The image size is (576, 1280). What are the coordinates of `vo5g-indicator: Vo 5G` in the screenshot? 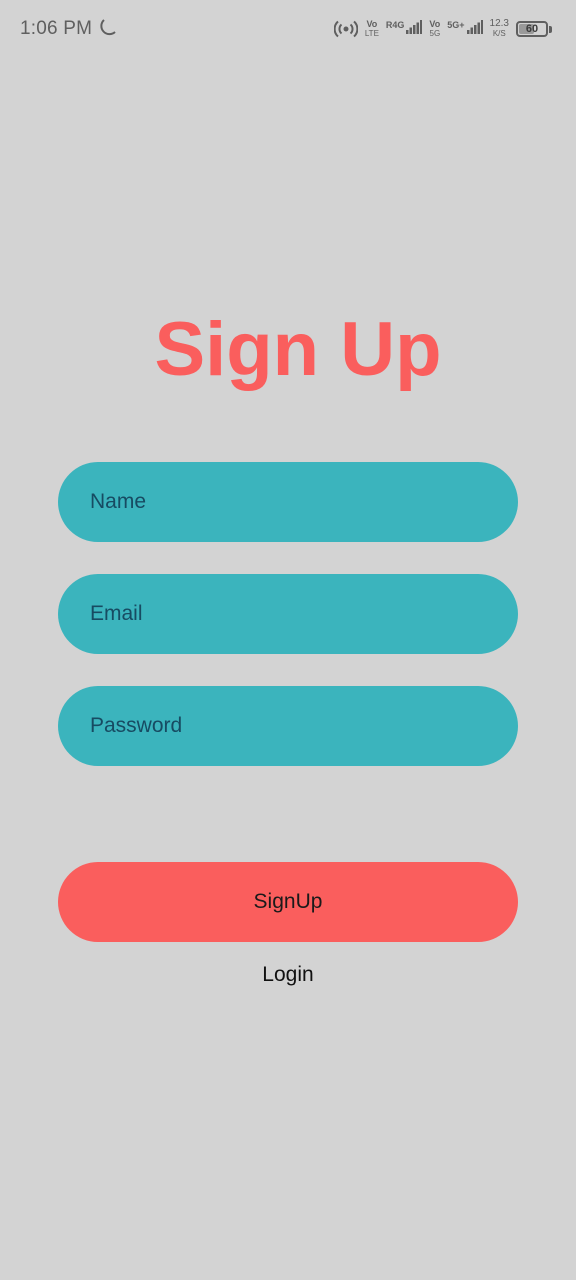 It's located at (435, 29).